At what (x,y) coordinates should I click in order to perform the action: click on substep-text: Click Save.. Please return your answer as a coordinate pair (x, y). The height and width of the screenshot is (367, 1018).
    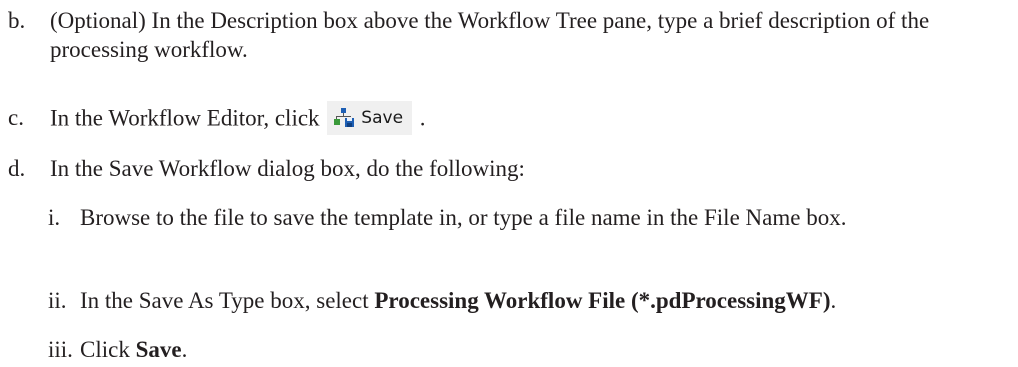
    Looking at the image, I should click on (545, 349).